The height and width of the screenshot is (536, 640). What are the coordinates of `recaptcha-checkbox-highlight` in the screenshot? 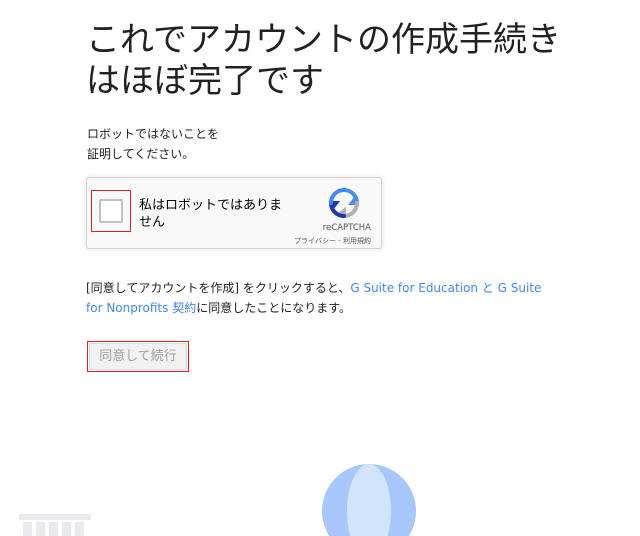 It's located at (111, 211).